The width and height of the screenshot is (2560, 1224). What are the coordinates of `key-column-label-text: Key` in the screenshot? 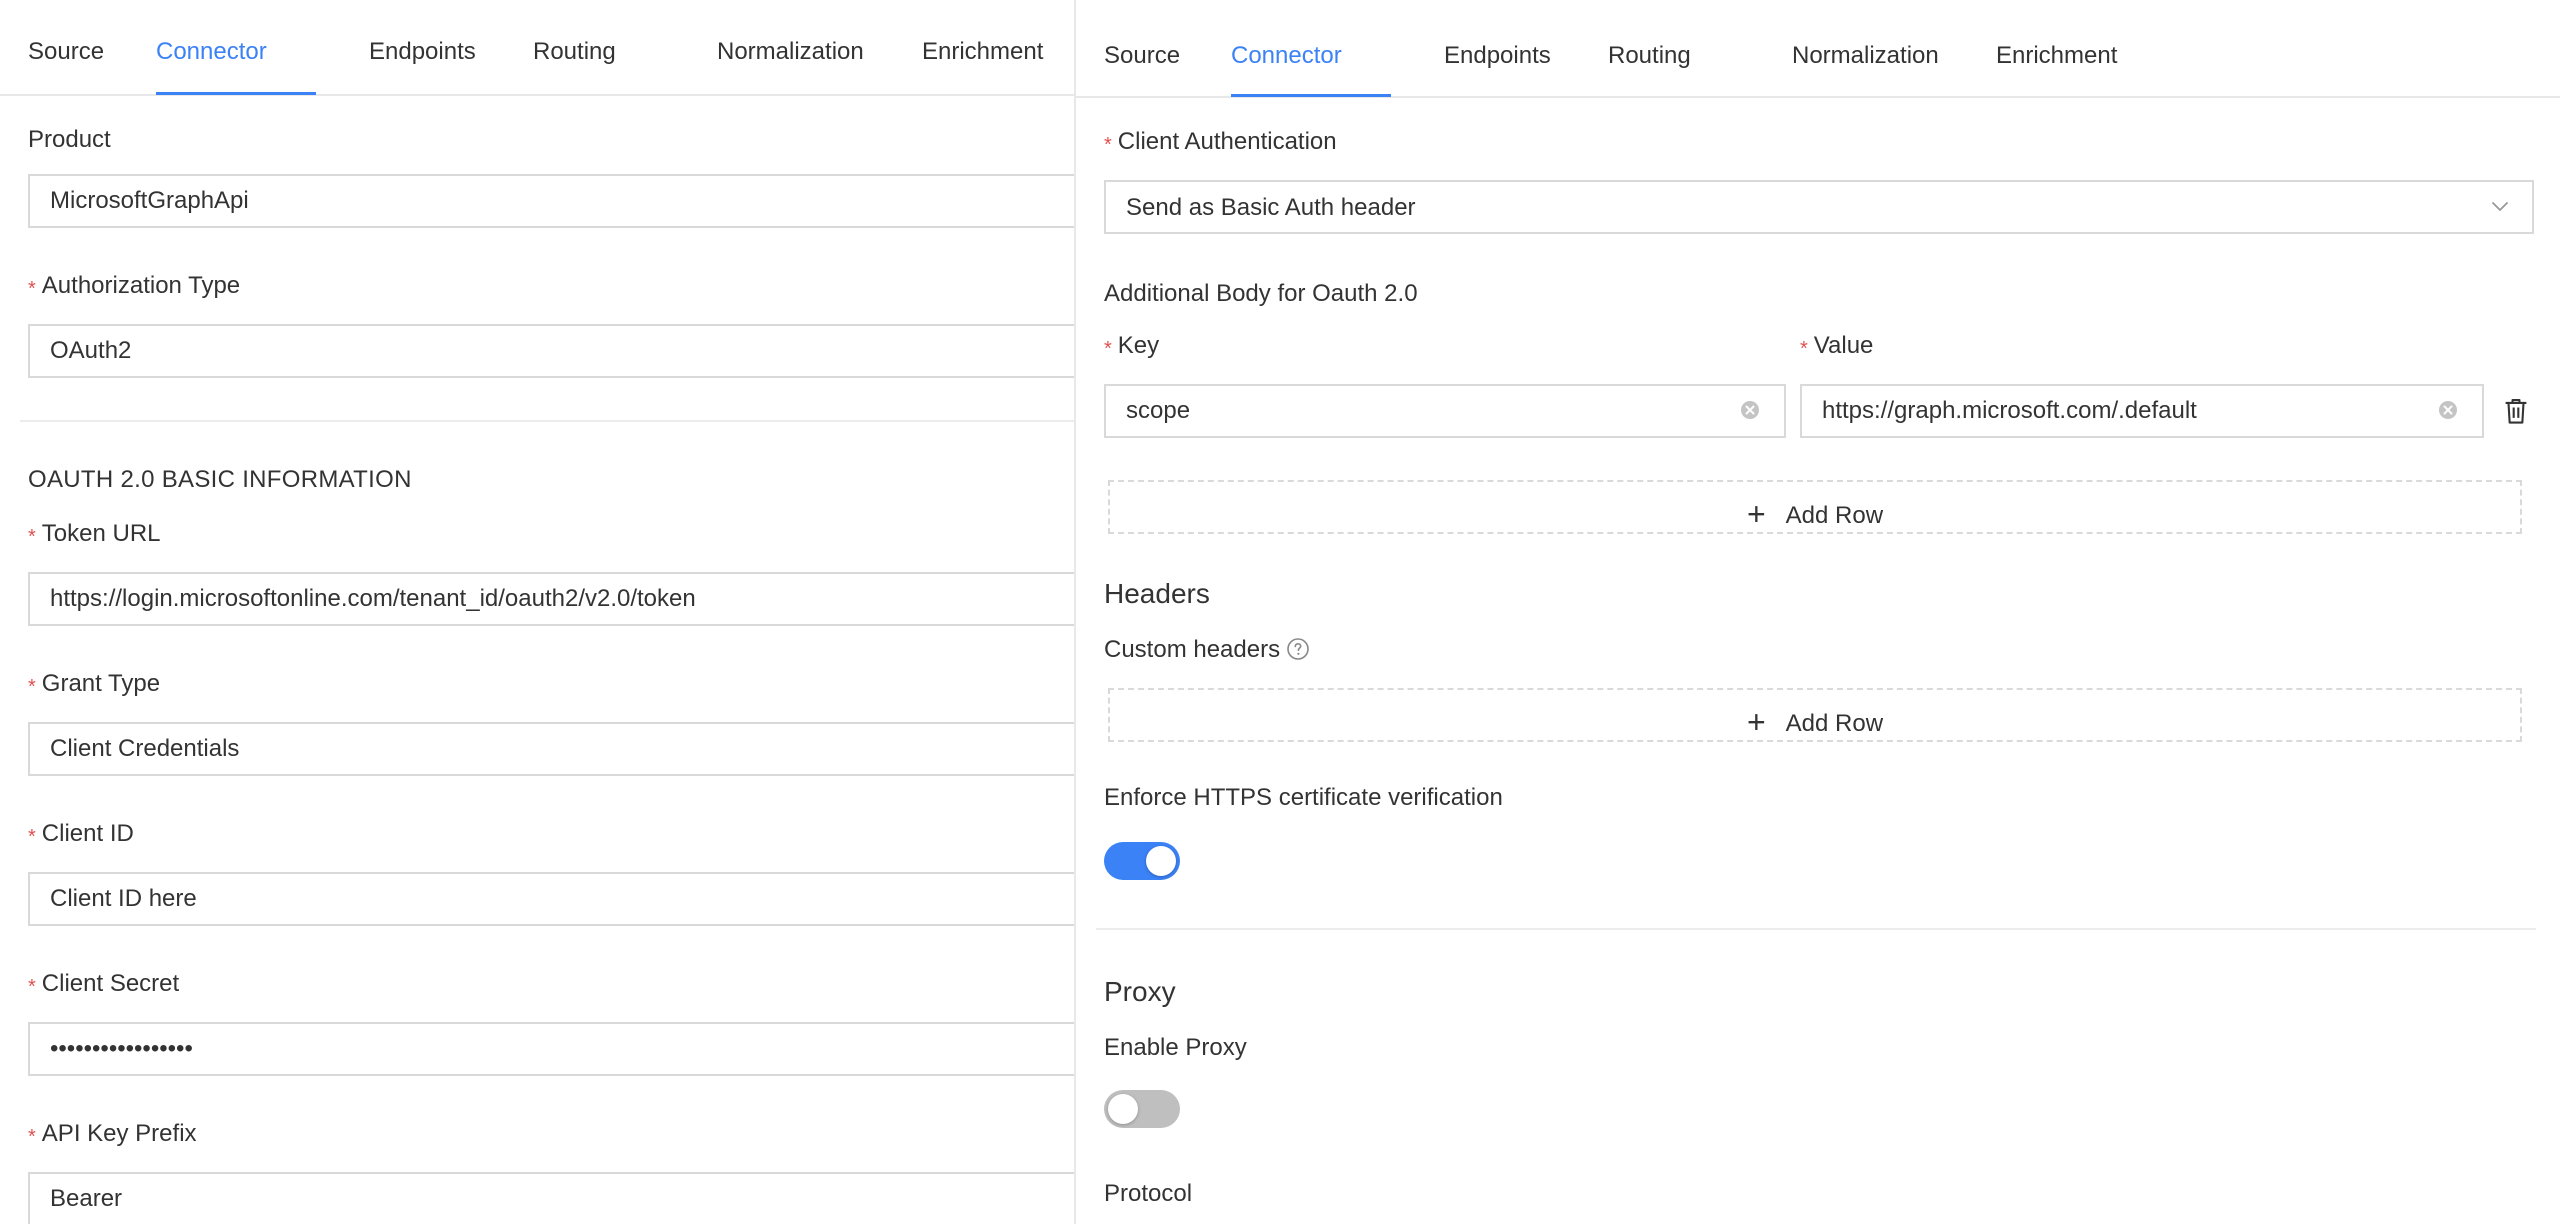 It's located at (1138, 345).